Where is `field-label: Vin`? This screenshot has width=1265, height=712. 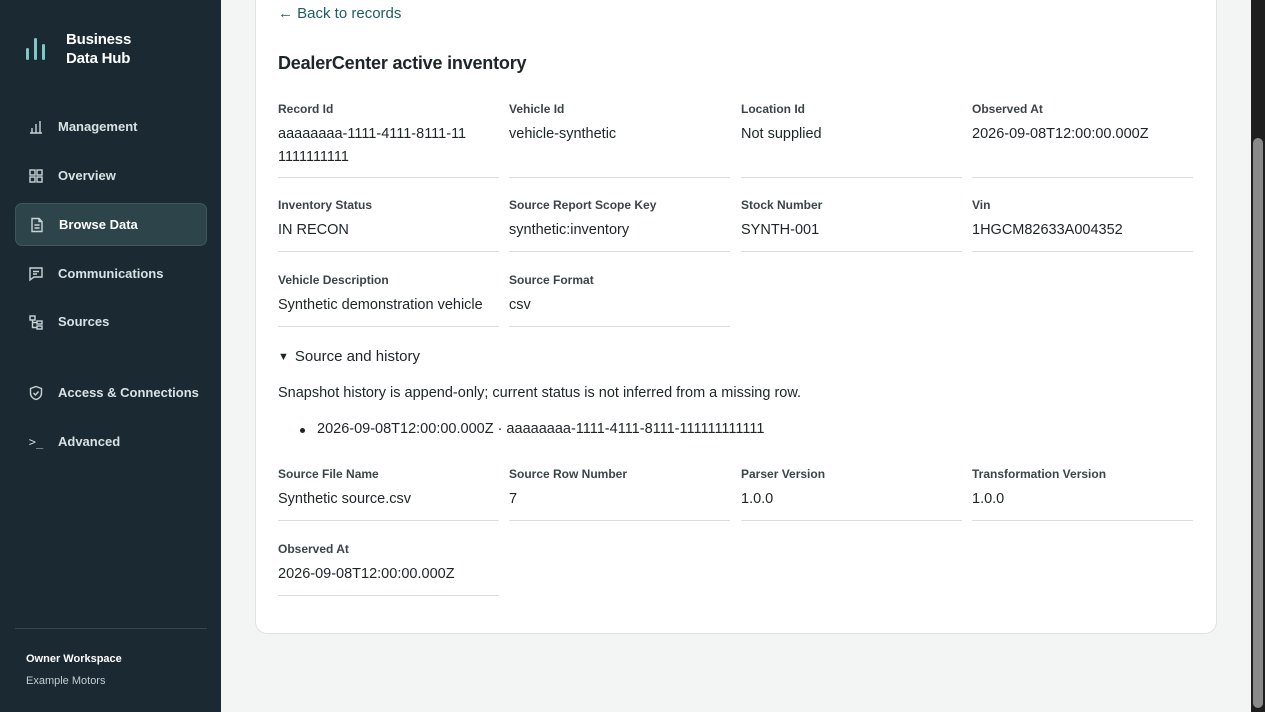 field-label: Vin is located at coordinates (981, 205).